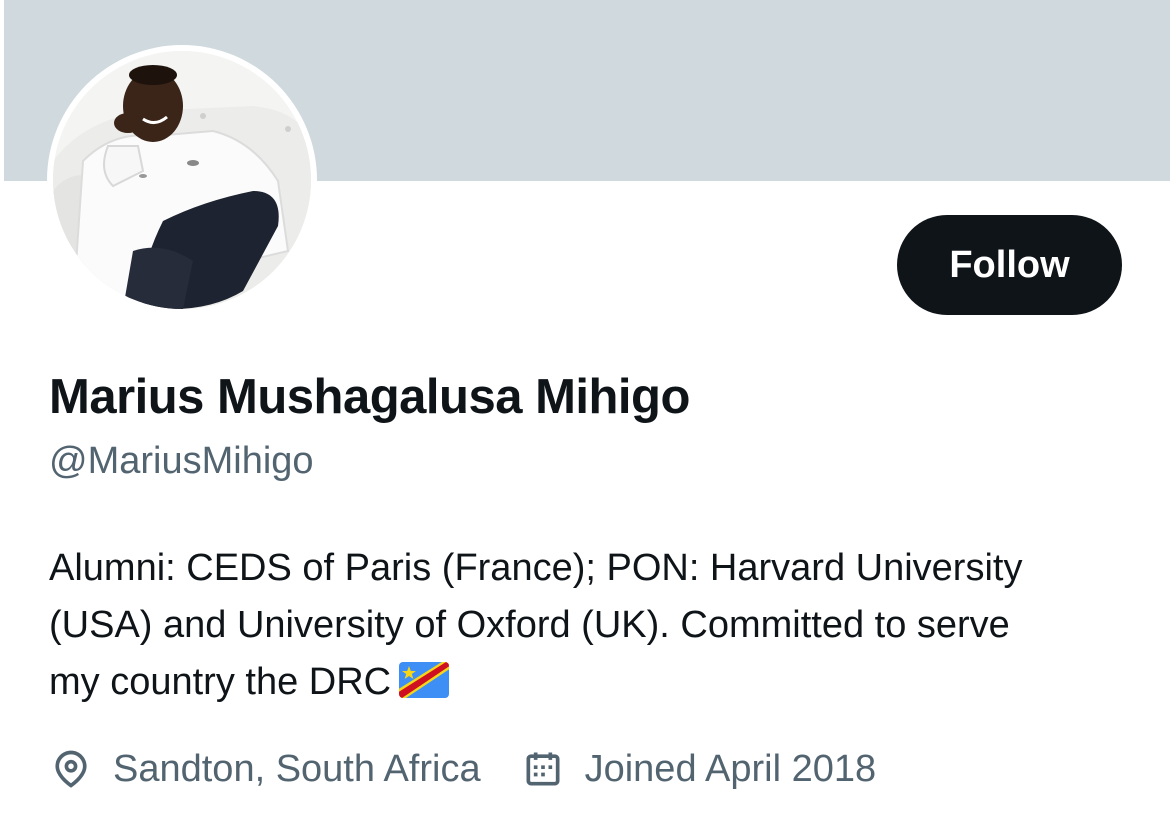 The image size is (1170, 831). What do you see at coordinates (730, 768) in the screenshot?
I see `profile-joined-text: Joined April 2018` at bounding box center [730, 768].